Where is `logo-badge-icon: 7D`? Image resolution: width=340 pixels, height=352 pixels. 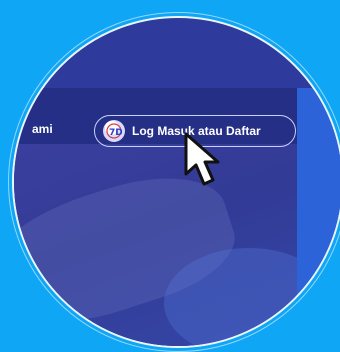
logo-badge-icon: 7D is located at coordinates (114, 131).